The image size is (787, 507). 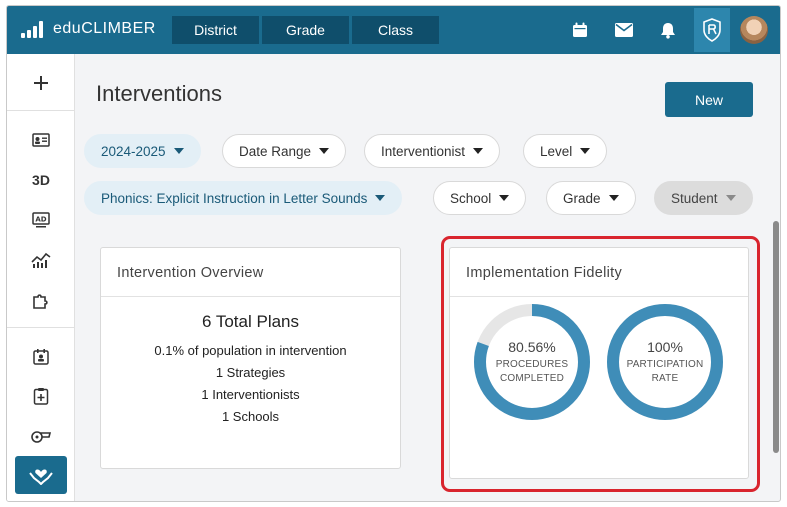 What do you see at coordinates (190, 273) in the screenshot?
I see `overview-title: Intervention Overview` at bounding box center [190, 273].